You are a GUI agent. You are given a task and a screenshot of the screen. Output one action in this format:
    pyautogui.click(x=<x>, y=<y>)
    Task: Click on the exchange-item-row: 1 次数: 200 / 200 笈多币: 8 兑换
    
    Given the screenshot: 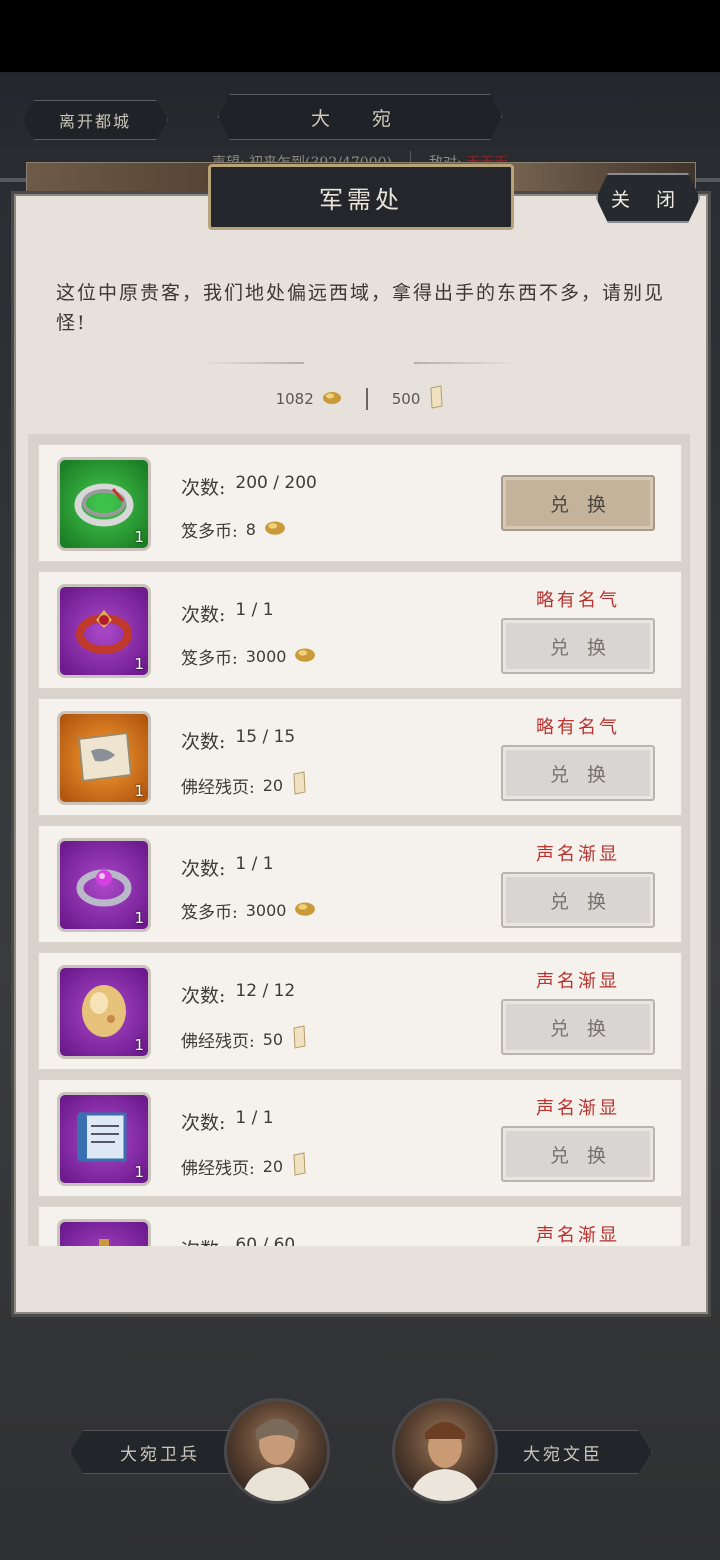 What is the action you would take?
    pyautogui.click(x=360, y=503)
    